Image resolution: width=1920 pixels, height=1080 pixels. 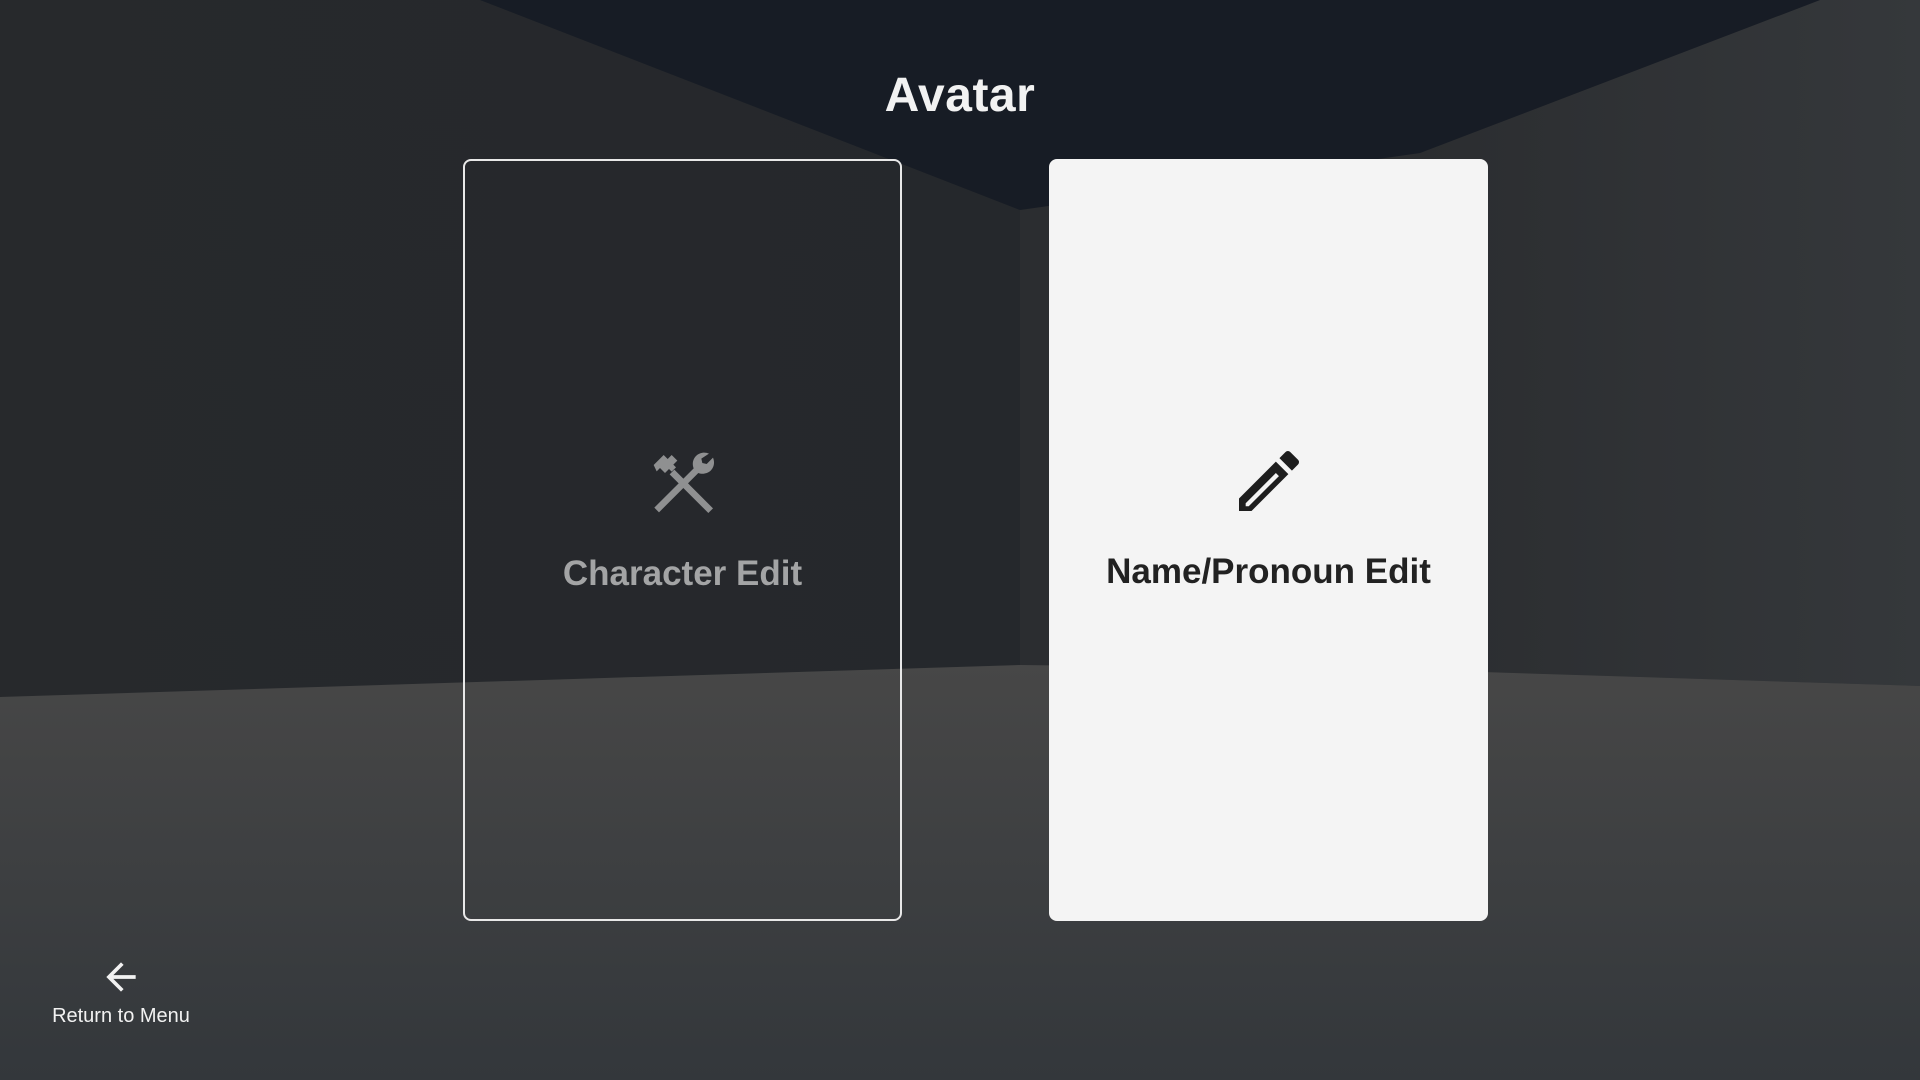 What do you see at coordinates (1268, 480) in the screenshot?
I see `pencil-icon` at bounding box center [1268, 480].